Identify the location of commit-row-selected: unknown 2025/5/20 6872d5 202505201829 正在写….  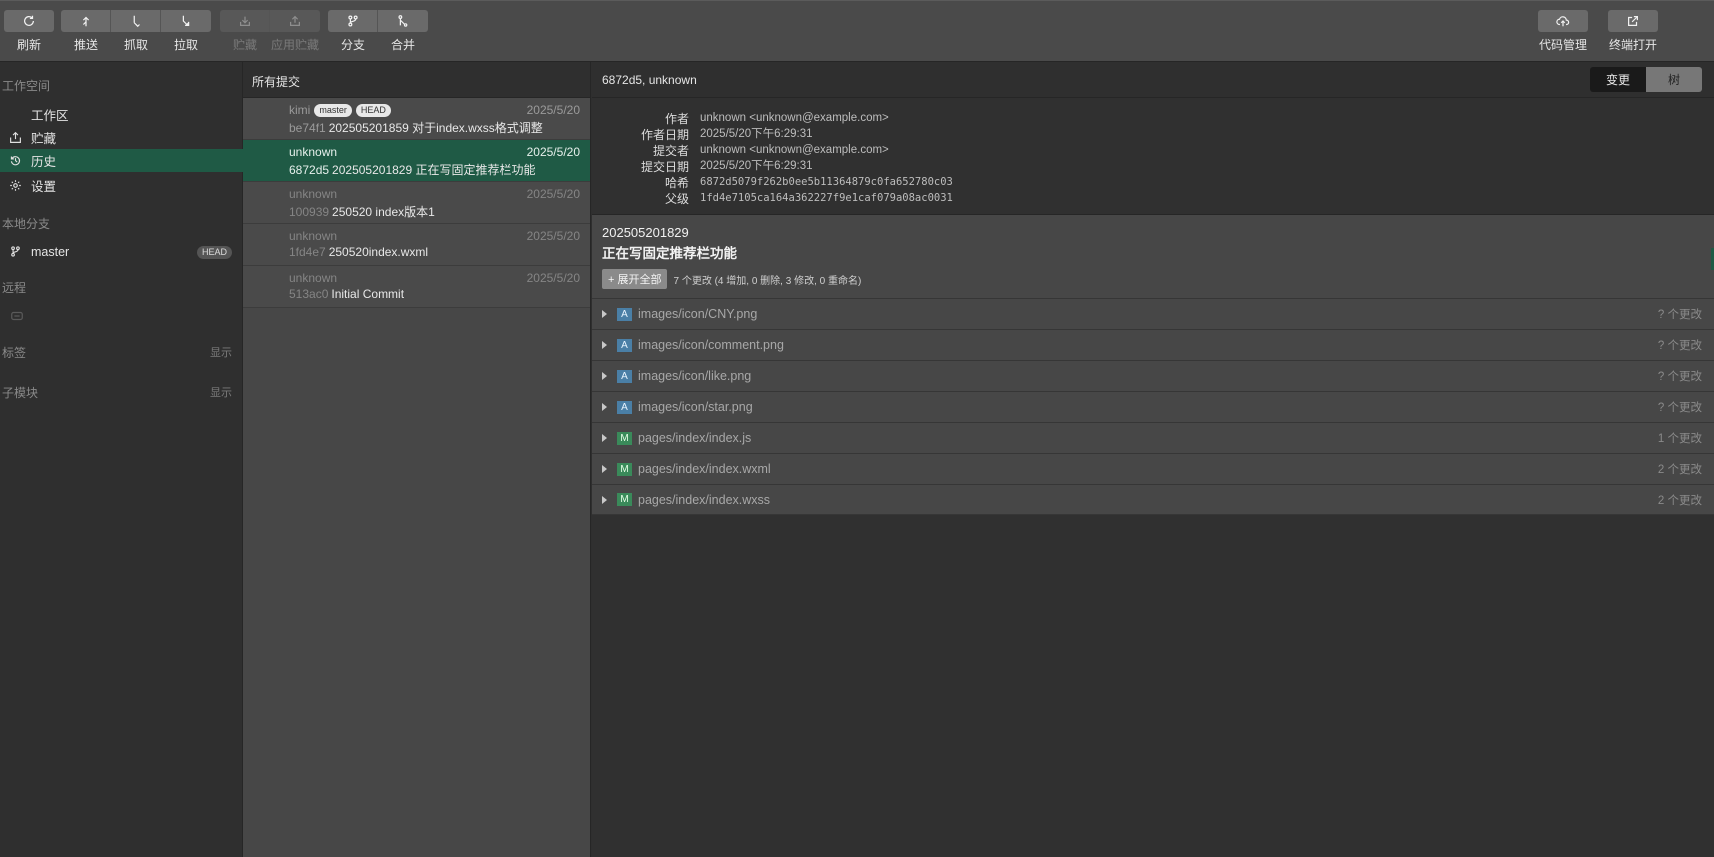
(416, 161).